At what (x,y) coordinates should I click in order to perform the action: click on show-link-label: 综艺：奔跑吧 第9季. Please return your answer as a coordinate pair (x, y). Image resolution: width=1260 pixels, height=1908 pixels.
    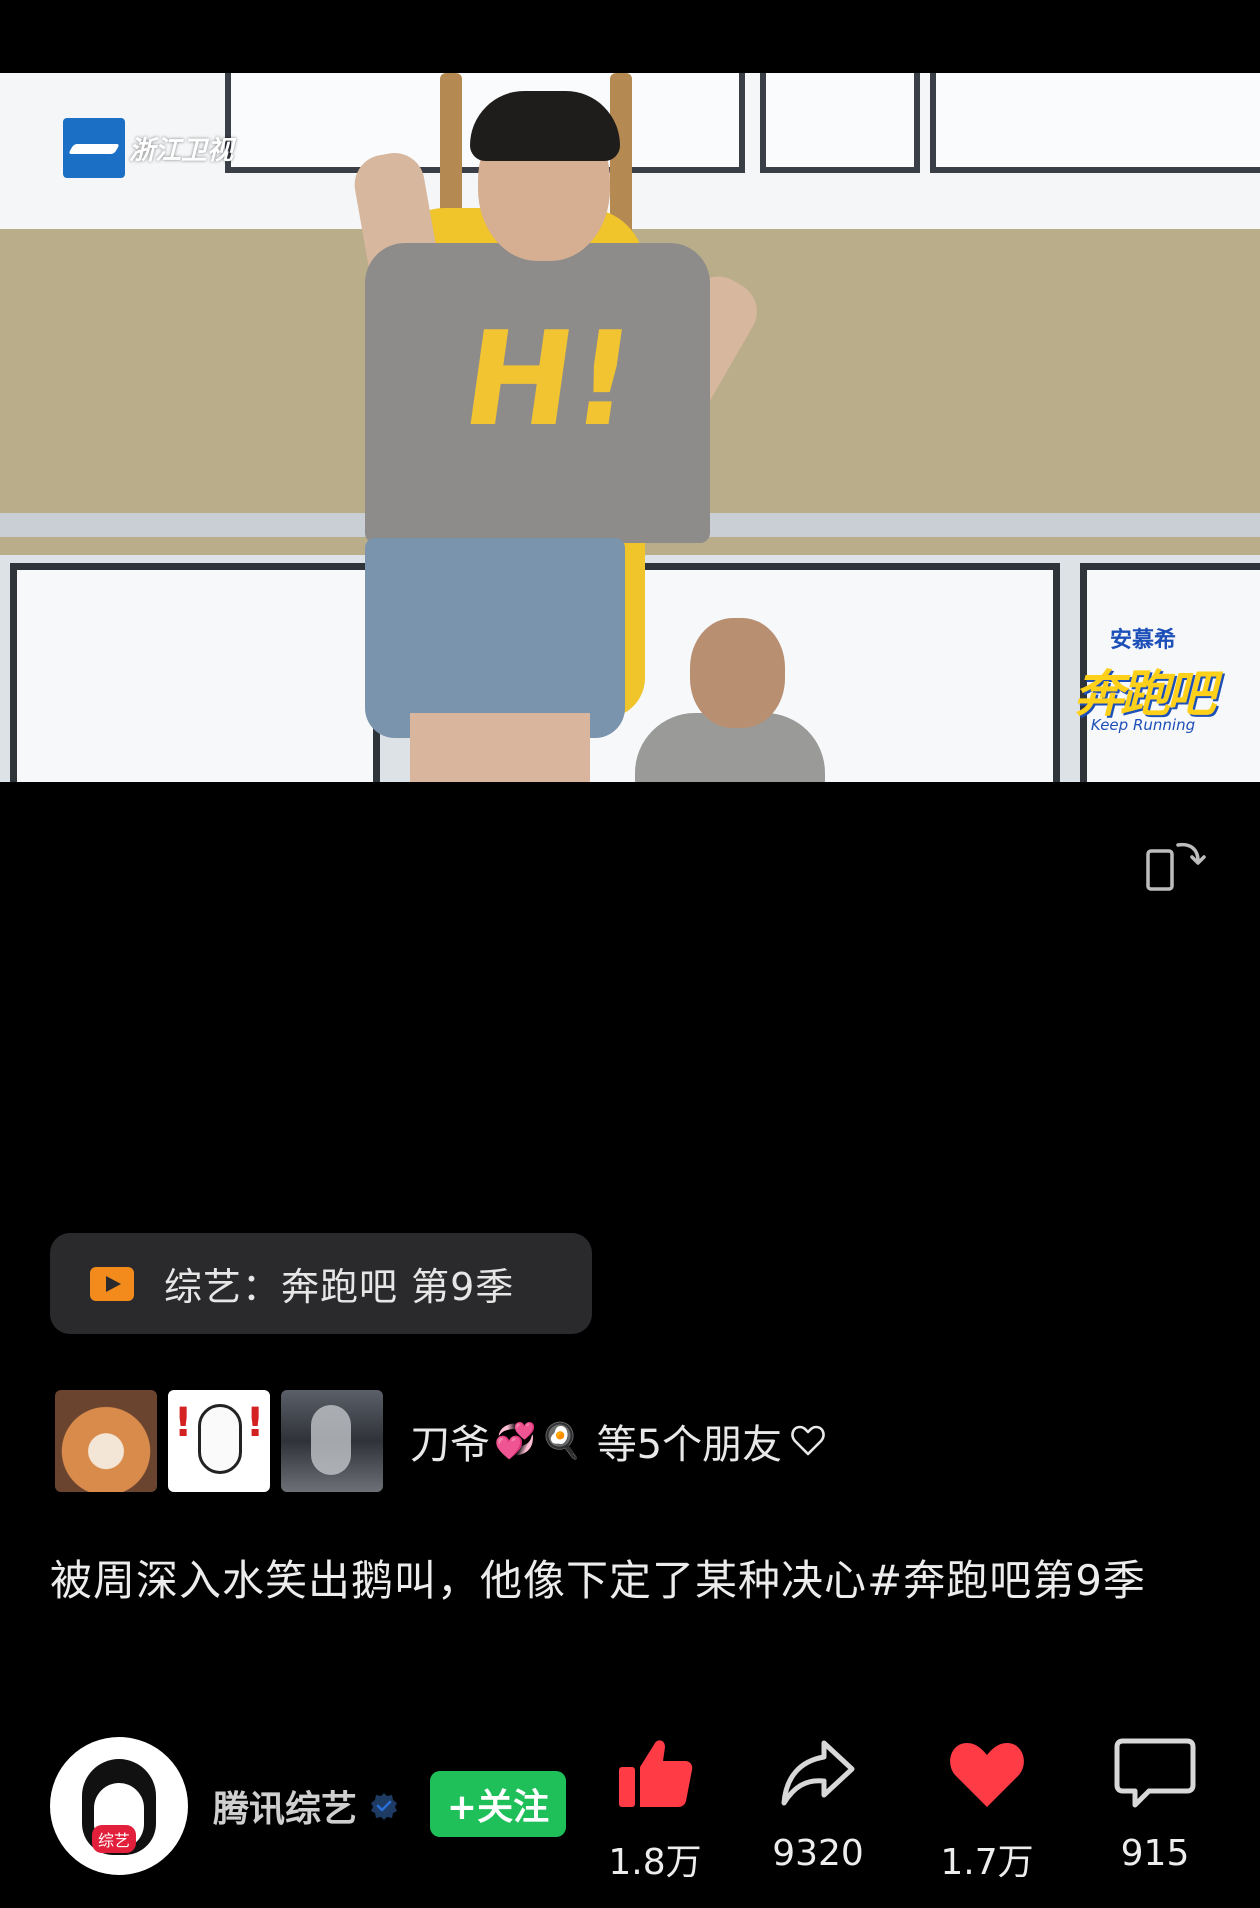
    Looking at the image, I should click on (339, 1287).